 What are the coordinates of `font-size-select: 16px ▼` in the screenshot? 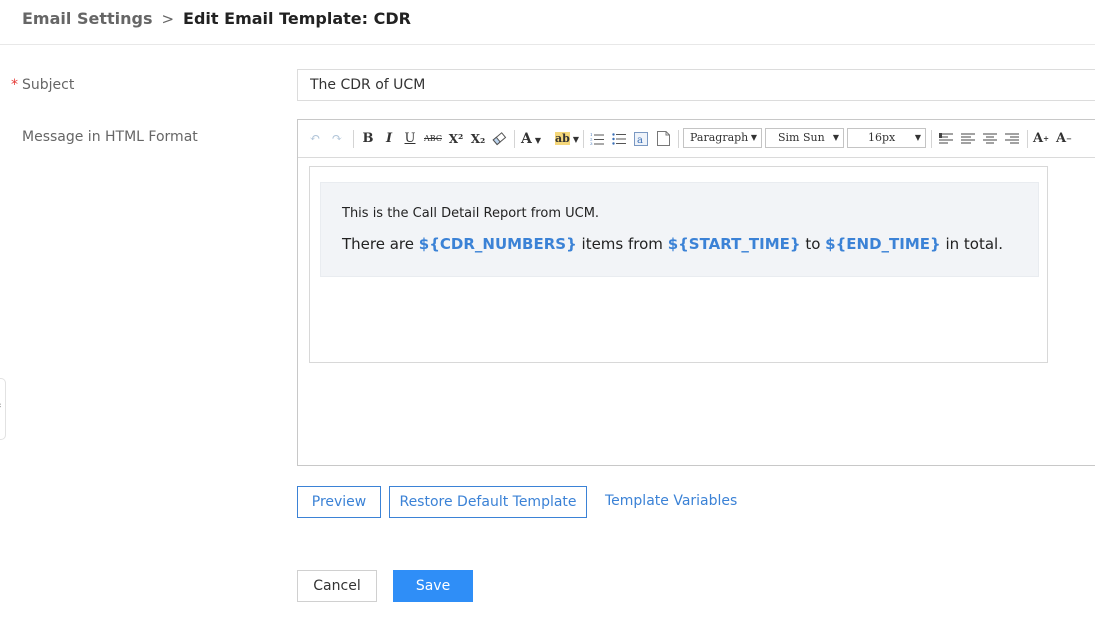 It's located at (886, 138).